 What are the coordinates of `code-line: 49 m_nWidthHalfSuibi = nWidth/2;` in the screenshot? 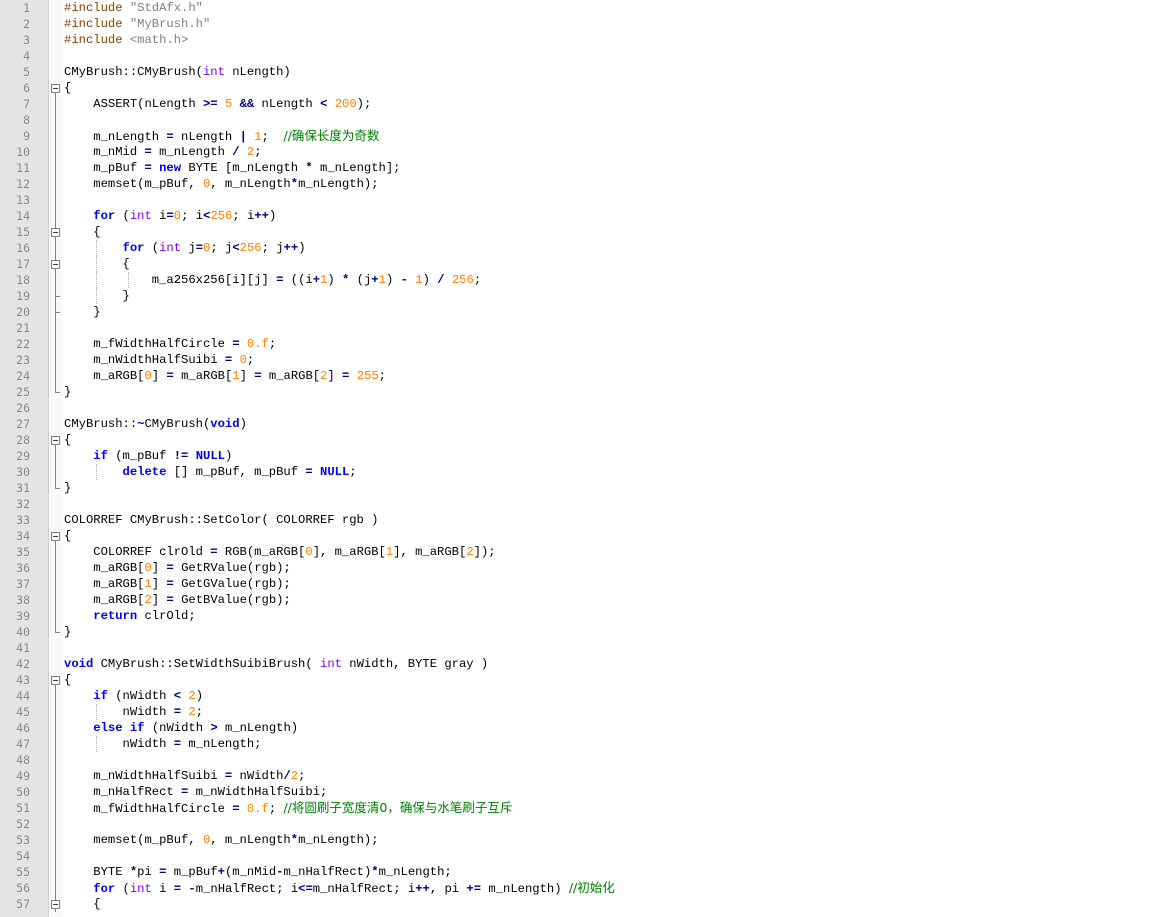 It's located at (587, 776).